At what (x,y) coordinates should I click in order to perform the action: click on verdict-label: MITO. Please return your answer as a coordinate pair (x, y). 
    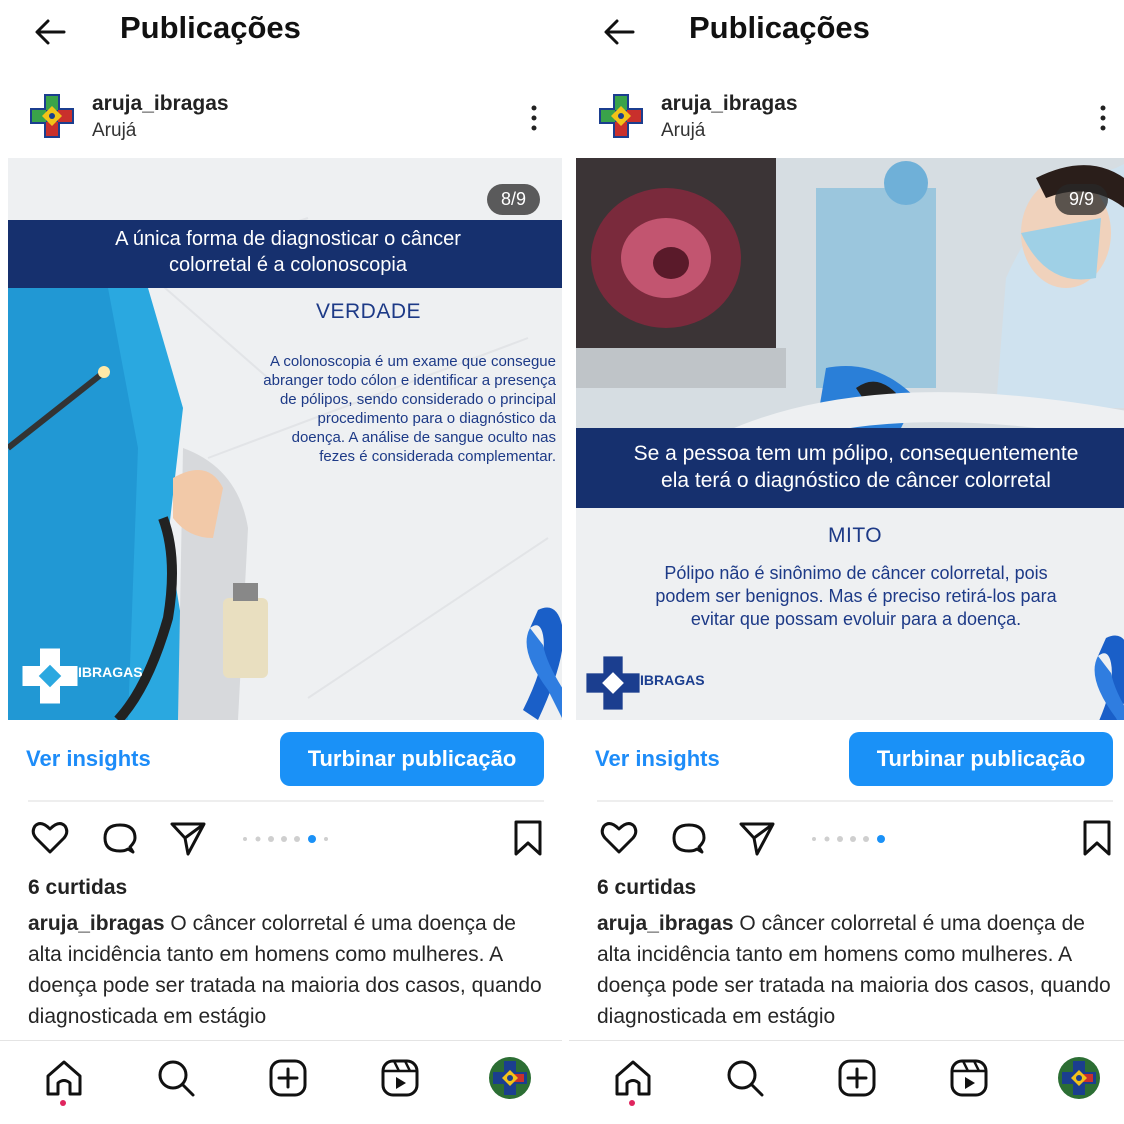
    Looking at the image, I should click on (855, 535).